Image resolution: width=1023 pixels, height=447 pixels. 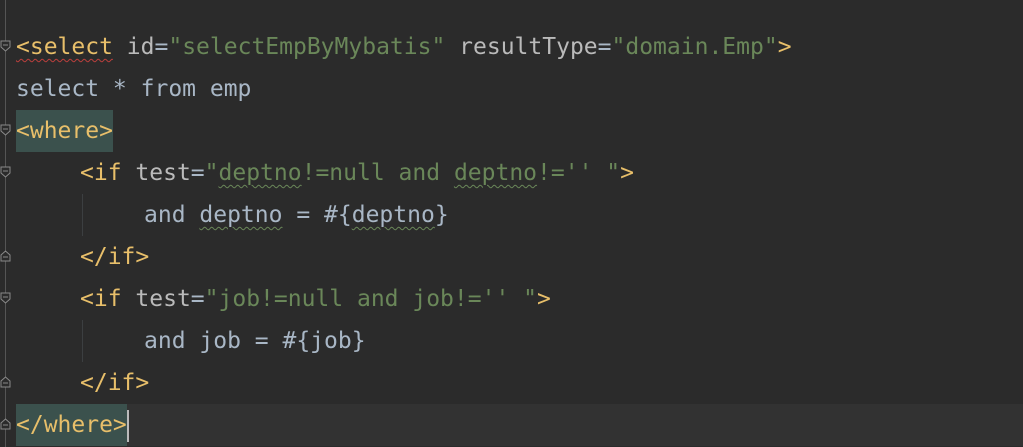 I want to click on sql-param: deptno, so click(x=393, y=215).